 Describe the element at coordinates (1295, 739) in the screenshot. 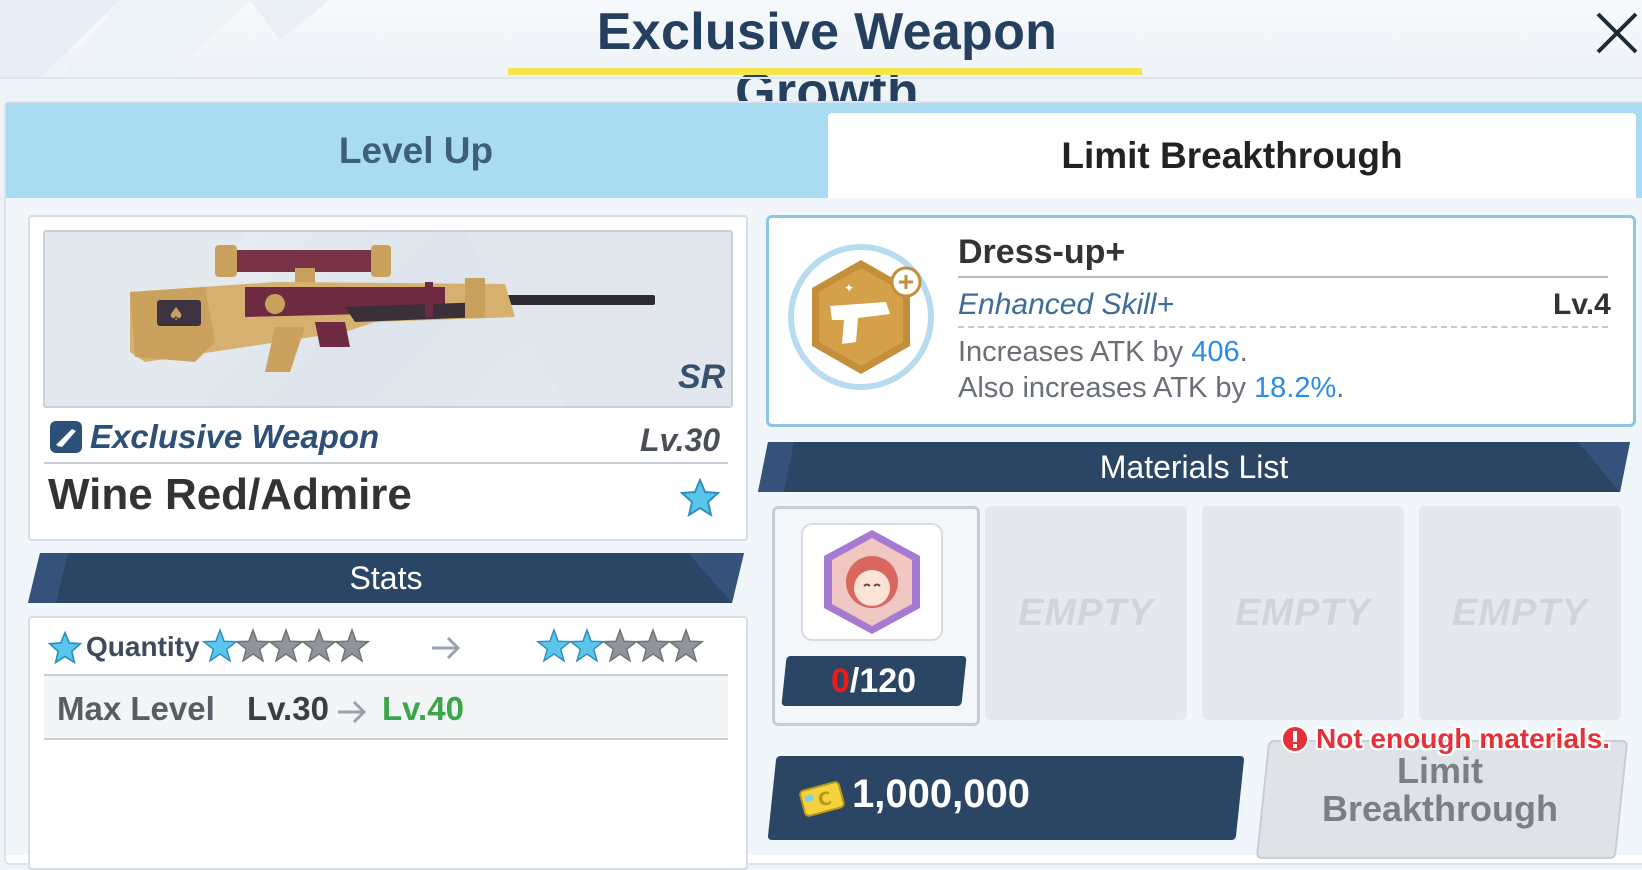

I see `warning-icon` at that location.